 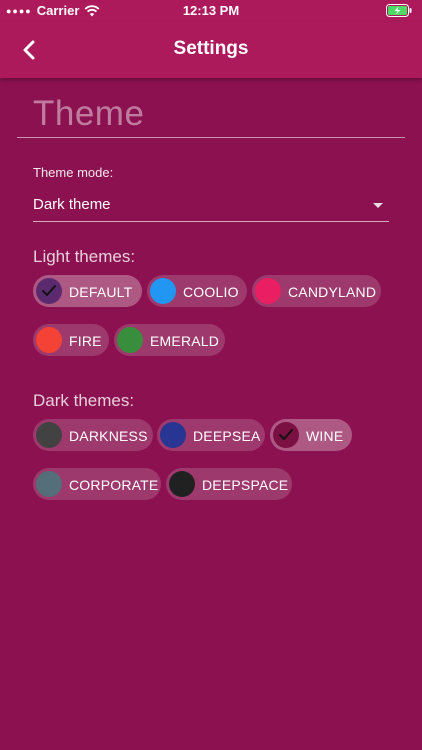 I want to click on page-title: Settings, so click(x=211, y=48).